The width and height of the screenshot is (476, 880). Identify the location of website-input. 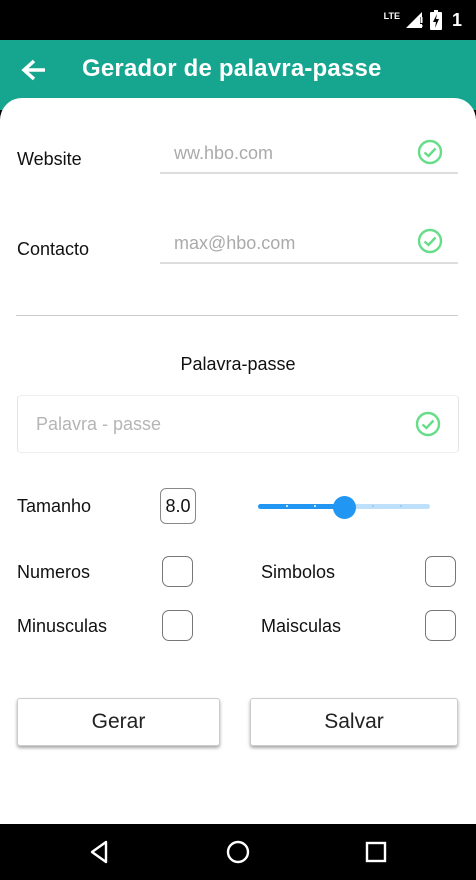
(309, 154).